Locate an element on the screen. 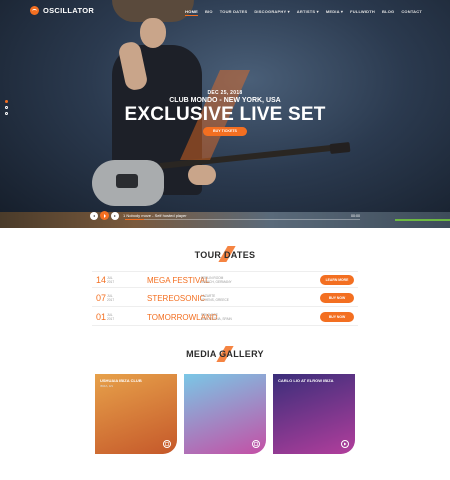 The height and width of the screenshot is (480, 450). gallery-card-subtitle: IBIZA, ES is located at coordinates (107, 386).